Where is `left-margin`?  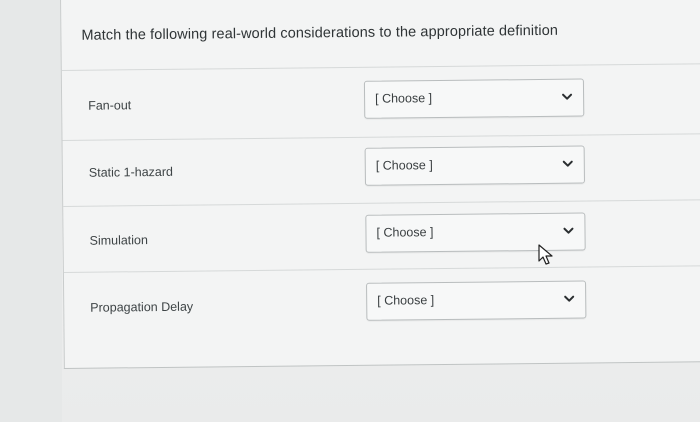 left-margin is located at coordinates (31, 211).